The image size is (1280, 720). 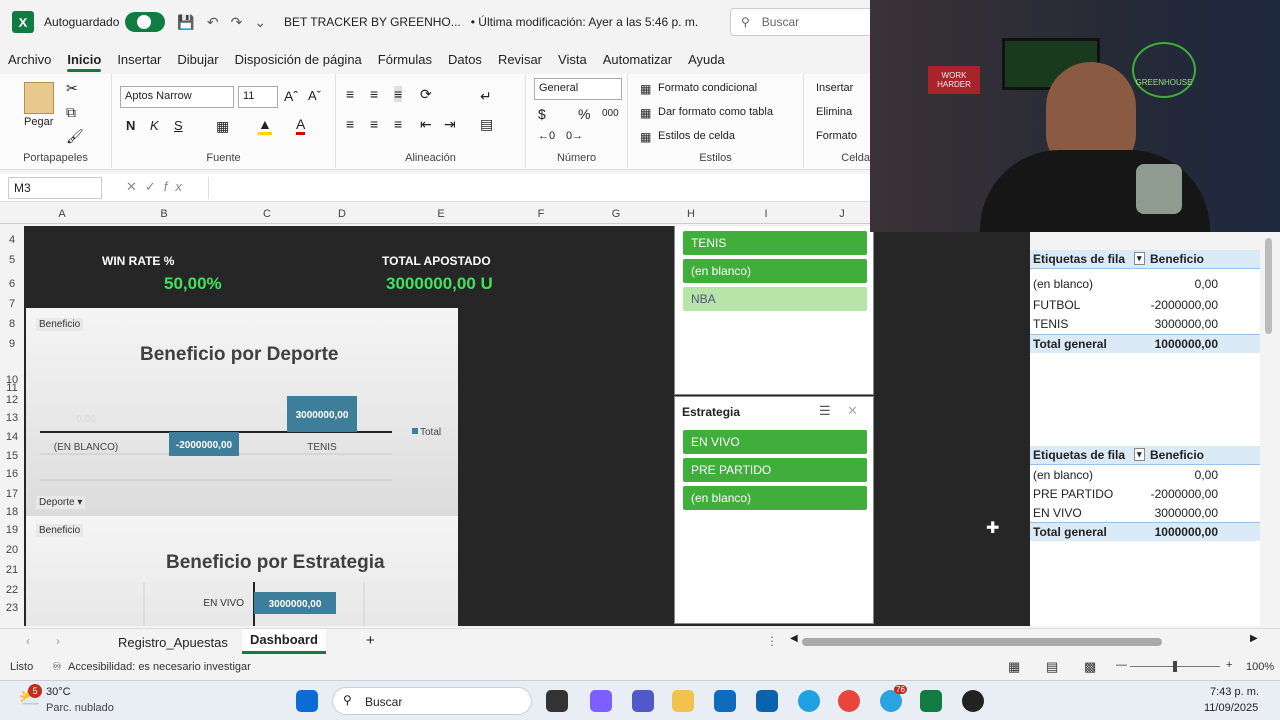 I want to click on pivot-row: FUTBOL -2000000,00, so click(x=1145, y=305).